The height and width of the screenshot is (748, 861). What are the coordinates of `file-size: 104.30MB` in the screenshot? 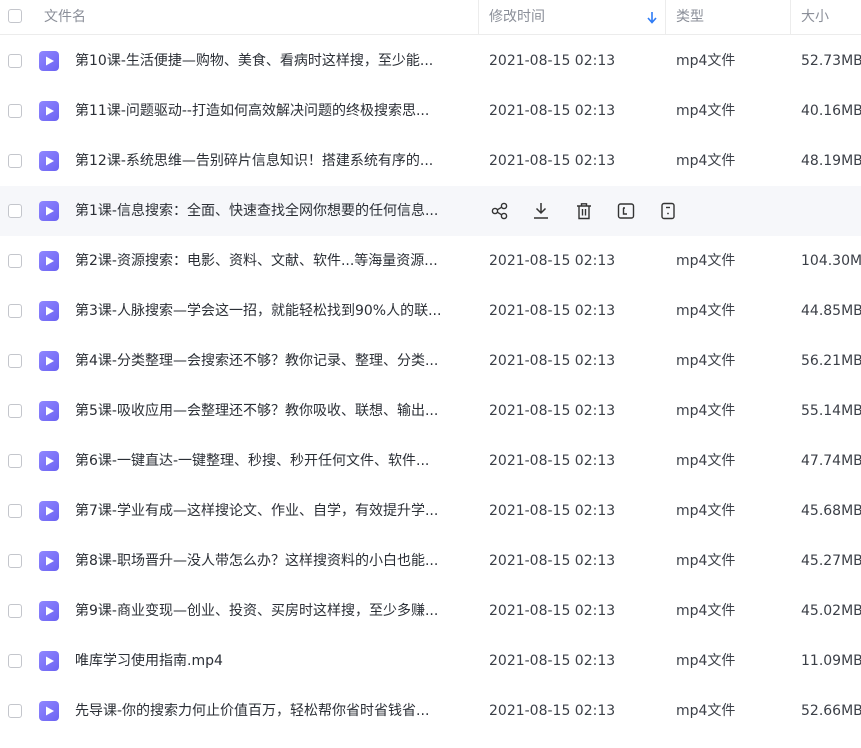 It's located at (831, 261).